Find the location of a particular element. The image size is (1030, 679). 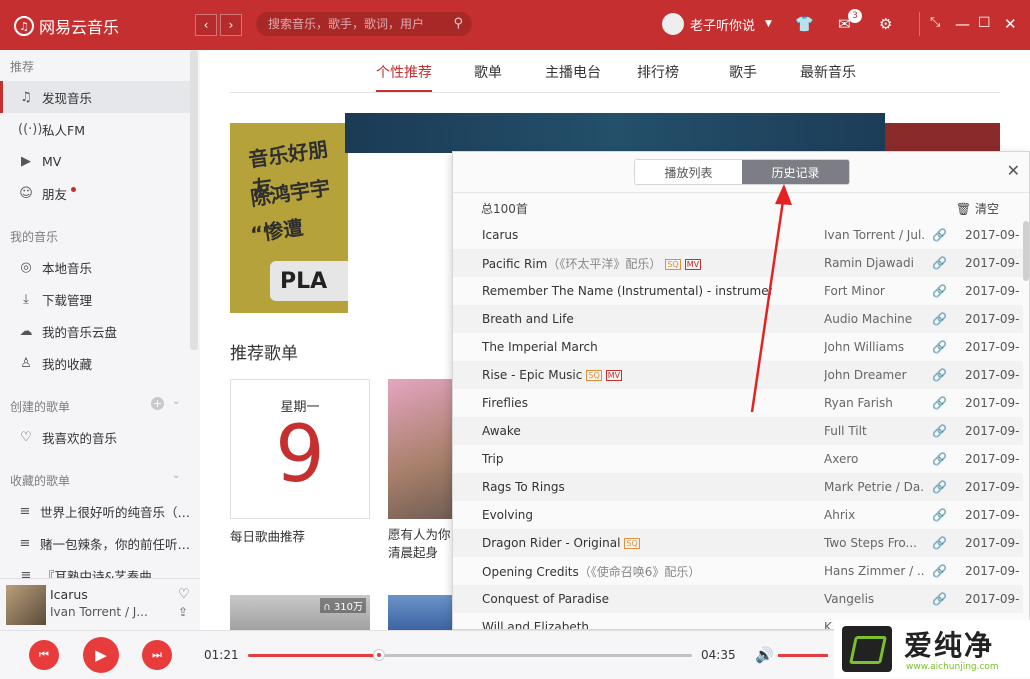

clear-history-button: 🗑 清空 is located at coordinates (977, 208).